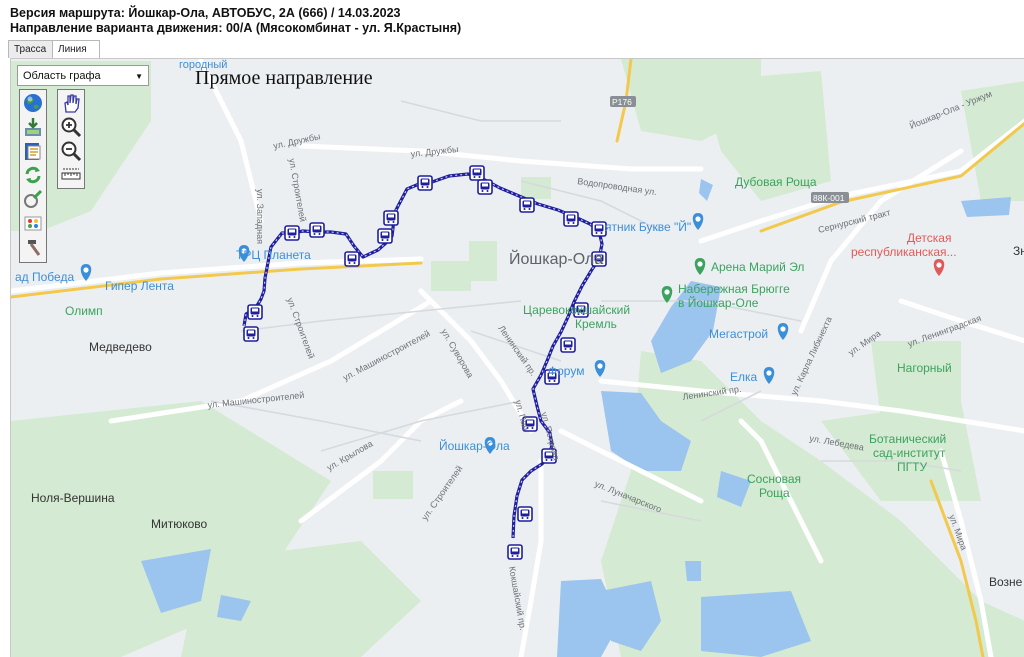 This screenshot has width=1024, height=657. What do you see at coordinates (71, 127) in the screenshot?
I see `zoom-in-icon` at bounding box center [71, 127].